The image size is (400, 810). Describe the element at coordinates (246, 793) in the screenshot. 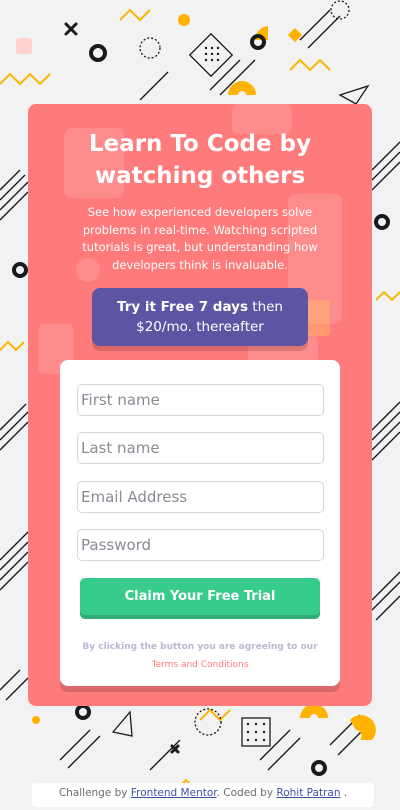

I see `attribution-middle: . Coded by` at that location.